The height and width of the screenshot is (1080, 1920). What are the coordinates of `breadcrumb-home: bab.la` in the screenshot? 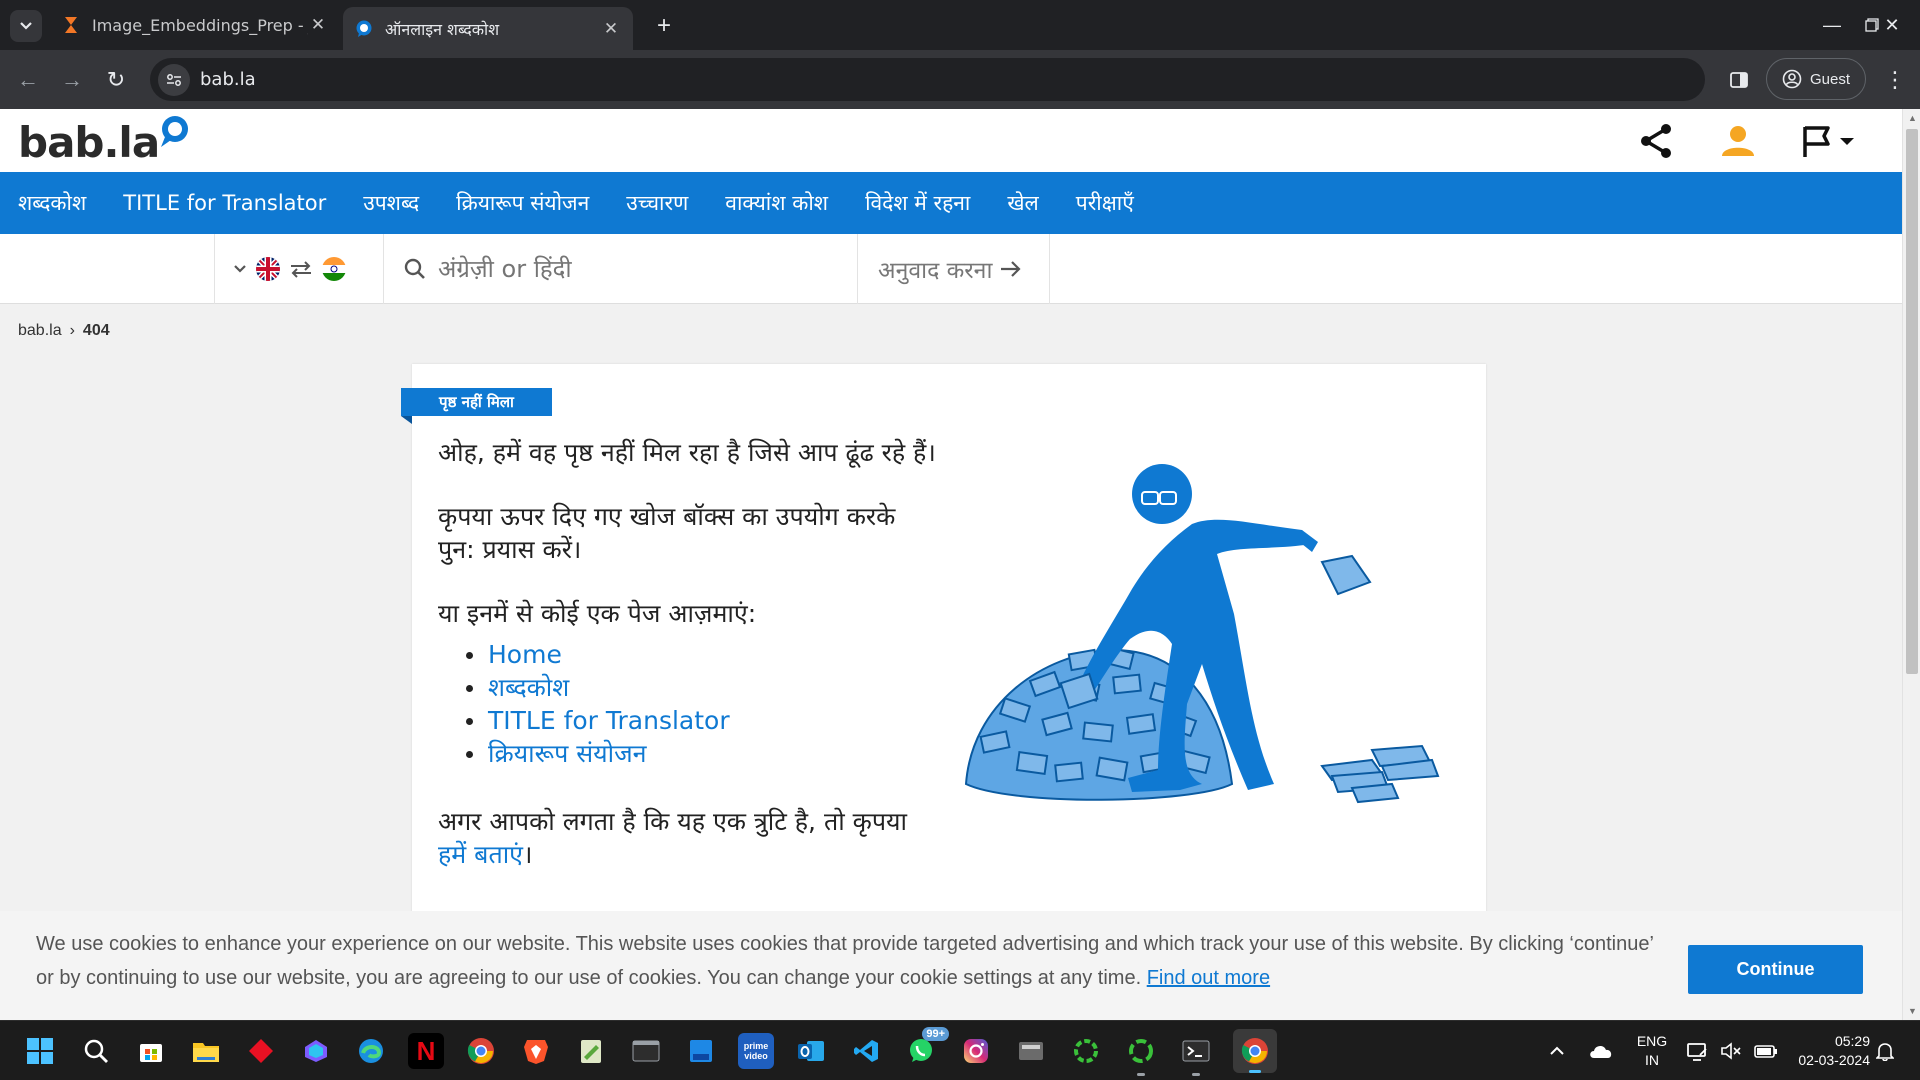 It's located at (40, 331).